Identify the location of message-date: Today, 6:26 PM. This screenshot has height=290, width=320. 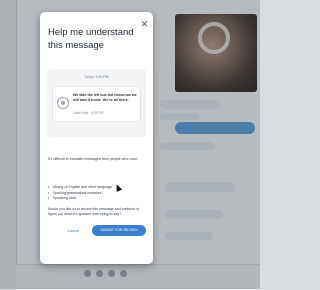
(96, 77).